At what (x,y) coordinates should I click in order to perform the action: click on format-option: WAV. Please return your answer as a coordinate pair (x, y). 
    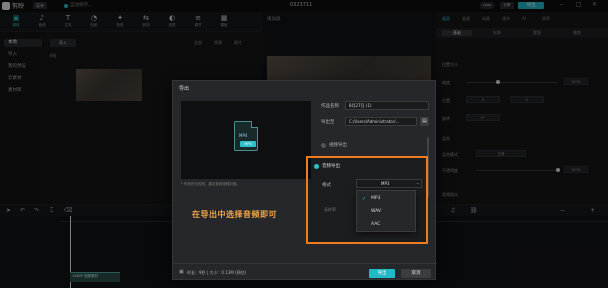
    Looking at the image, I should click on (387, 212).